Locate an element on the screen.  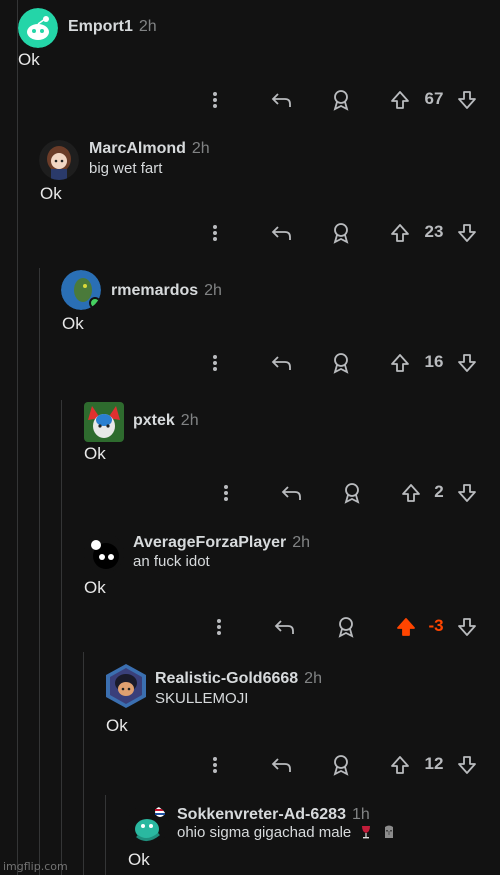
user-flair: SKULLEMOJI is located at coordinates (202, 698).